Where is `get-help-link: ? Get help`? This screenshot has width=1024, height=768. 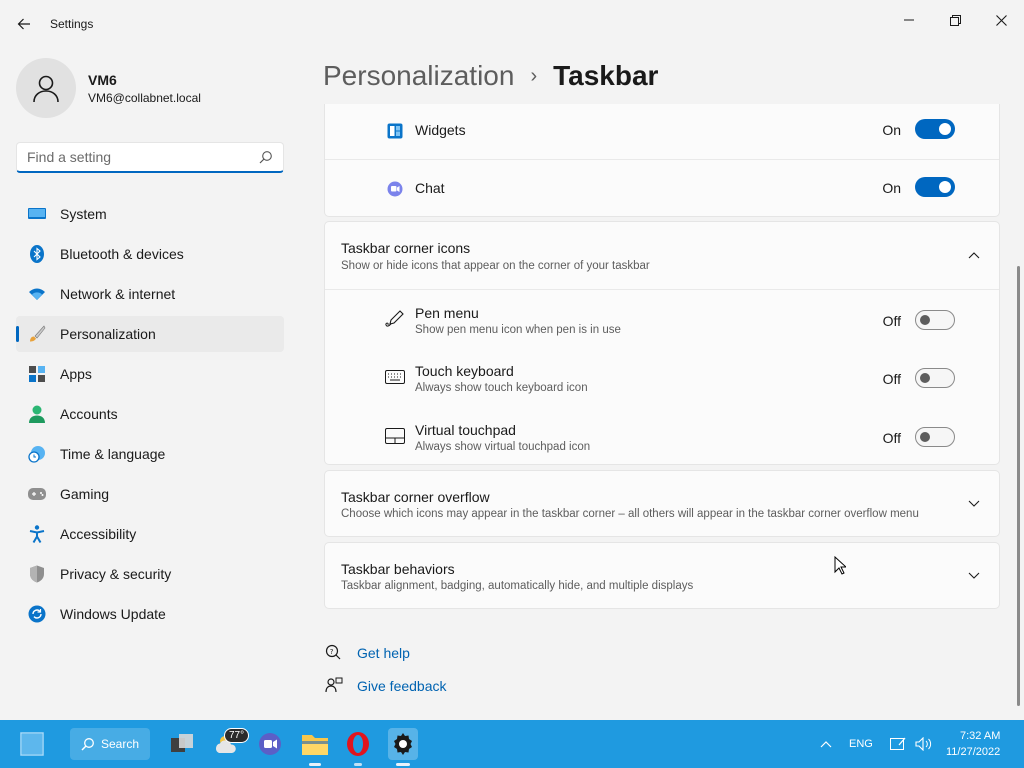
get-help-link: ? Get help is located at coordinates (367, 653).